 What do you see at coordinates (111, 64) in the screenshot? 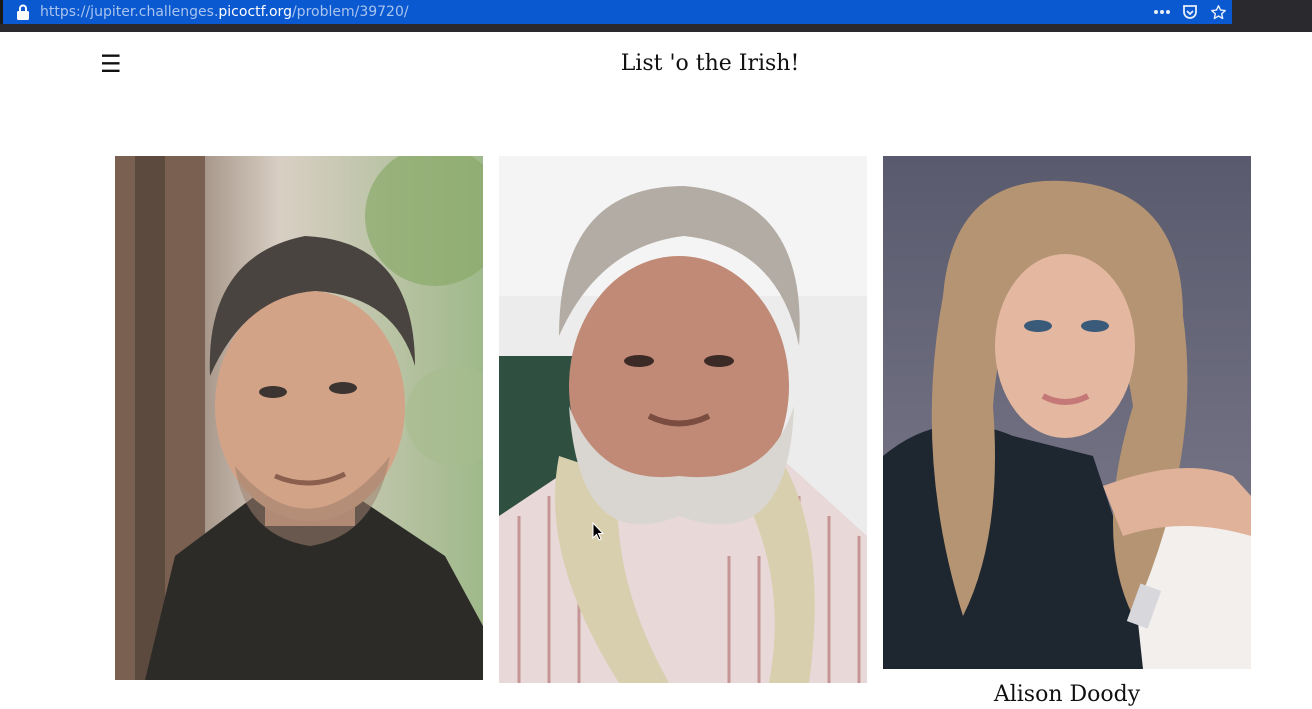
I see `menu-button: ☰` at bounding box center [111, 64].